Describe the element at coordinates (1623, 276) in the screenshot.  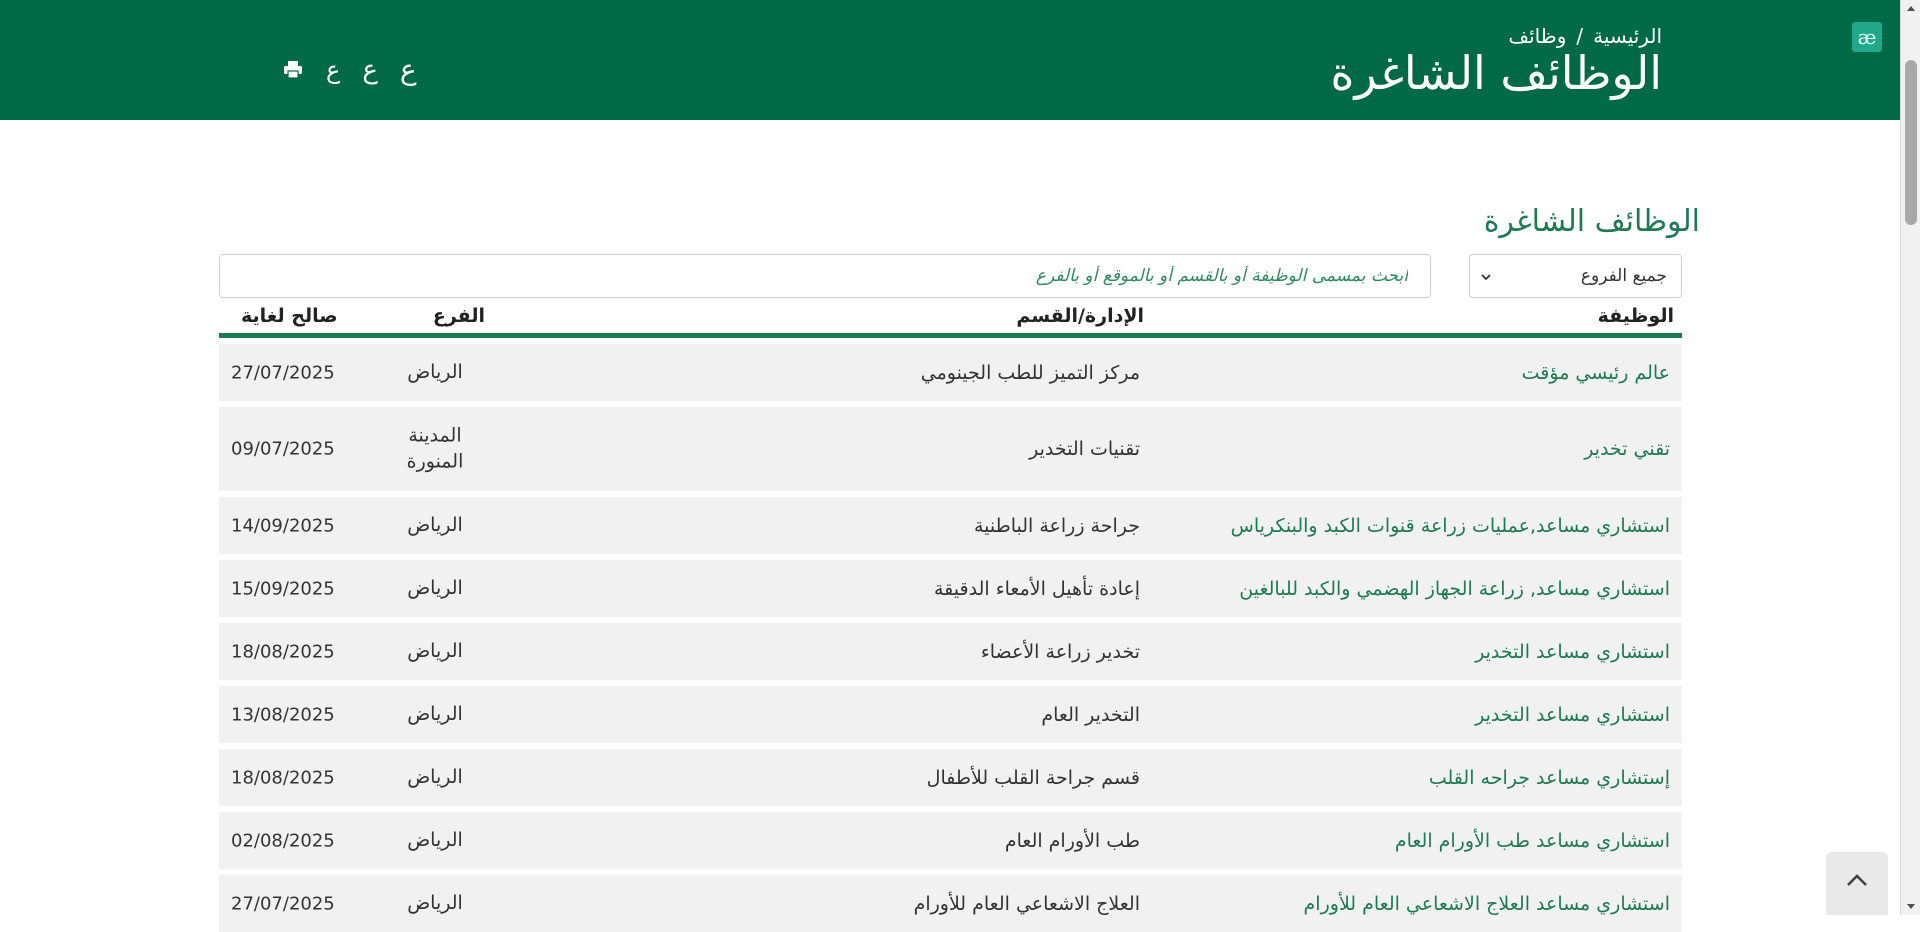
I see `branch-select-value: جميع الفروع` at that location.